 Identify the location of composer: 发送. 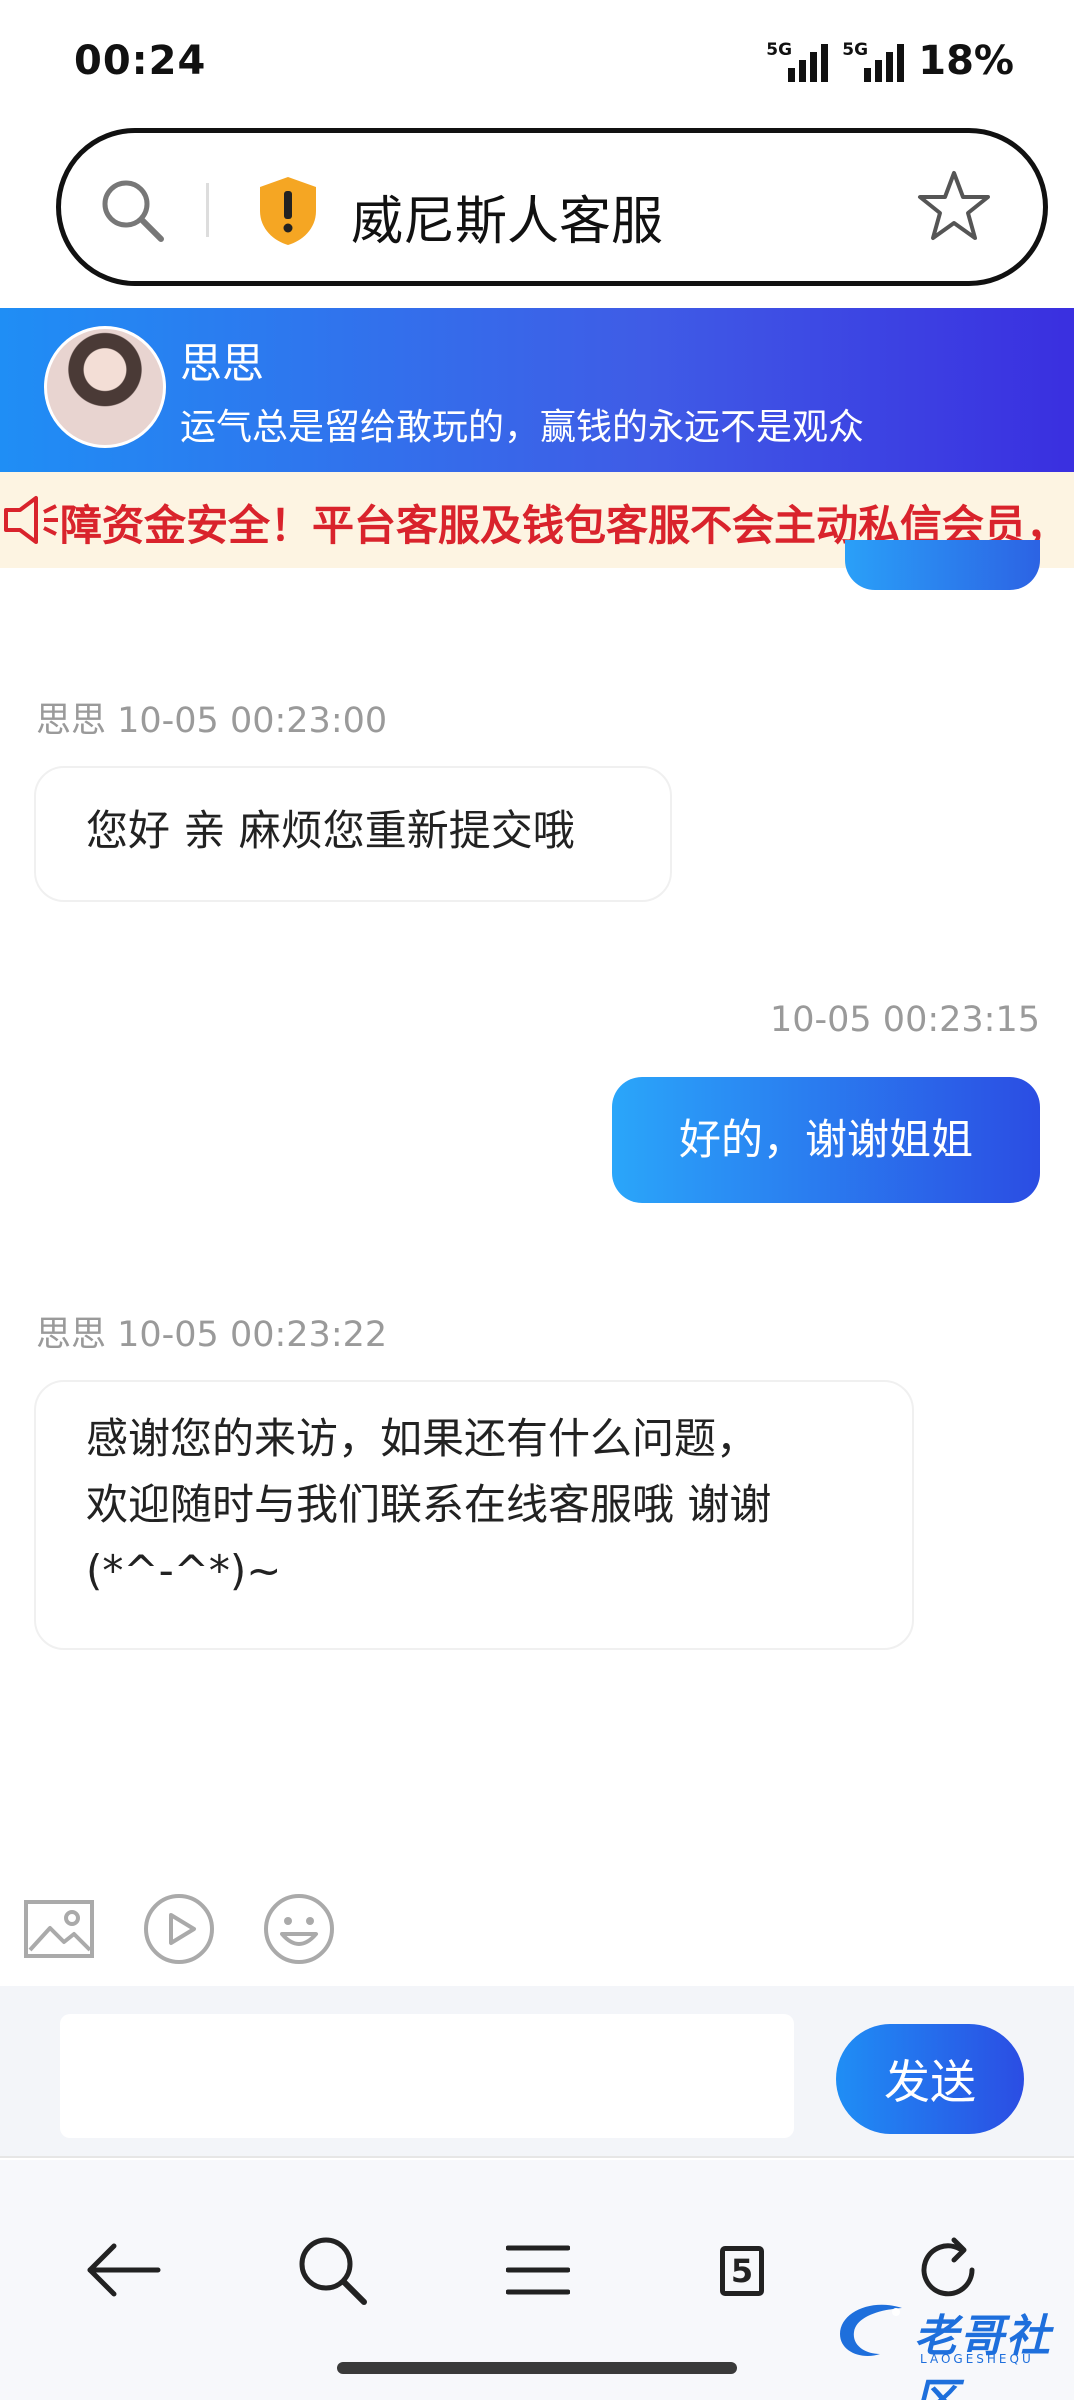
(537, 2072).